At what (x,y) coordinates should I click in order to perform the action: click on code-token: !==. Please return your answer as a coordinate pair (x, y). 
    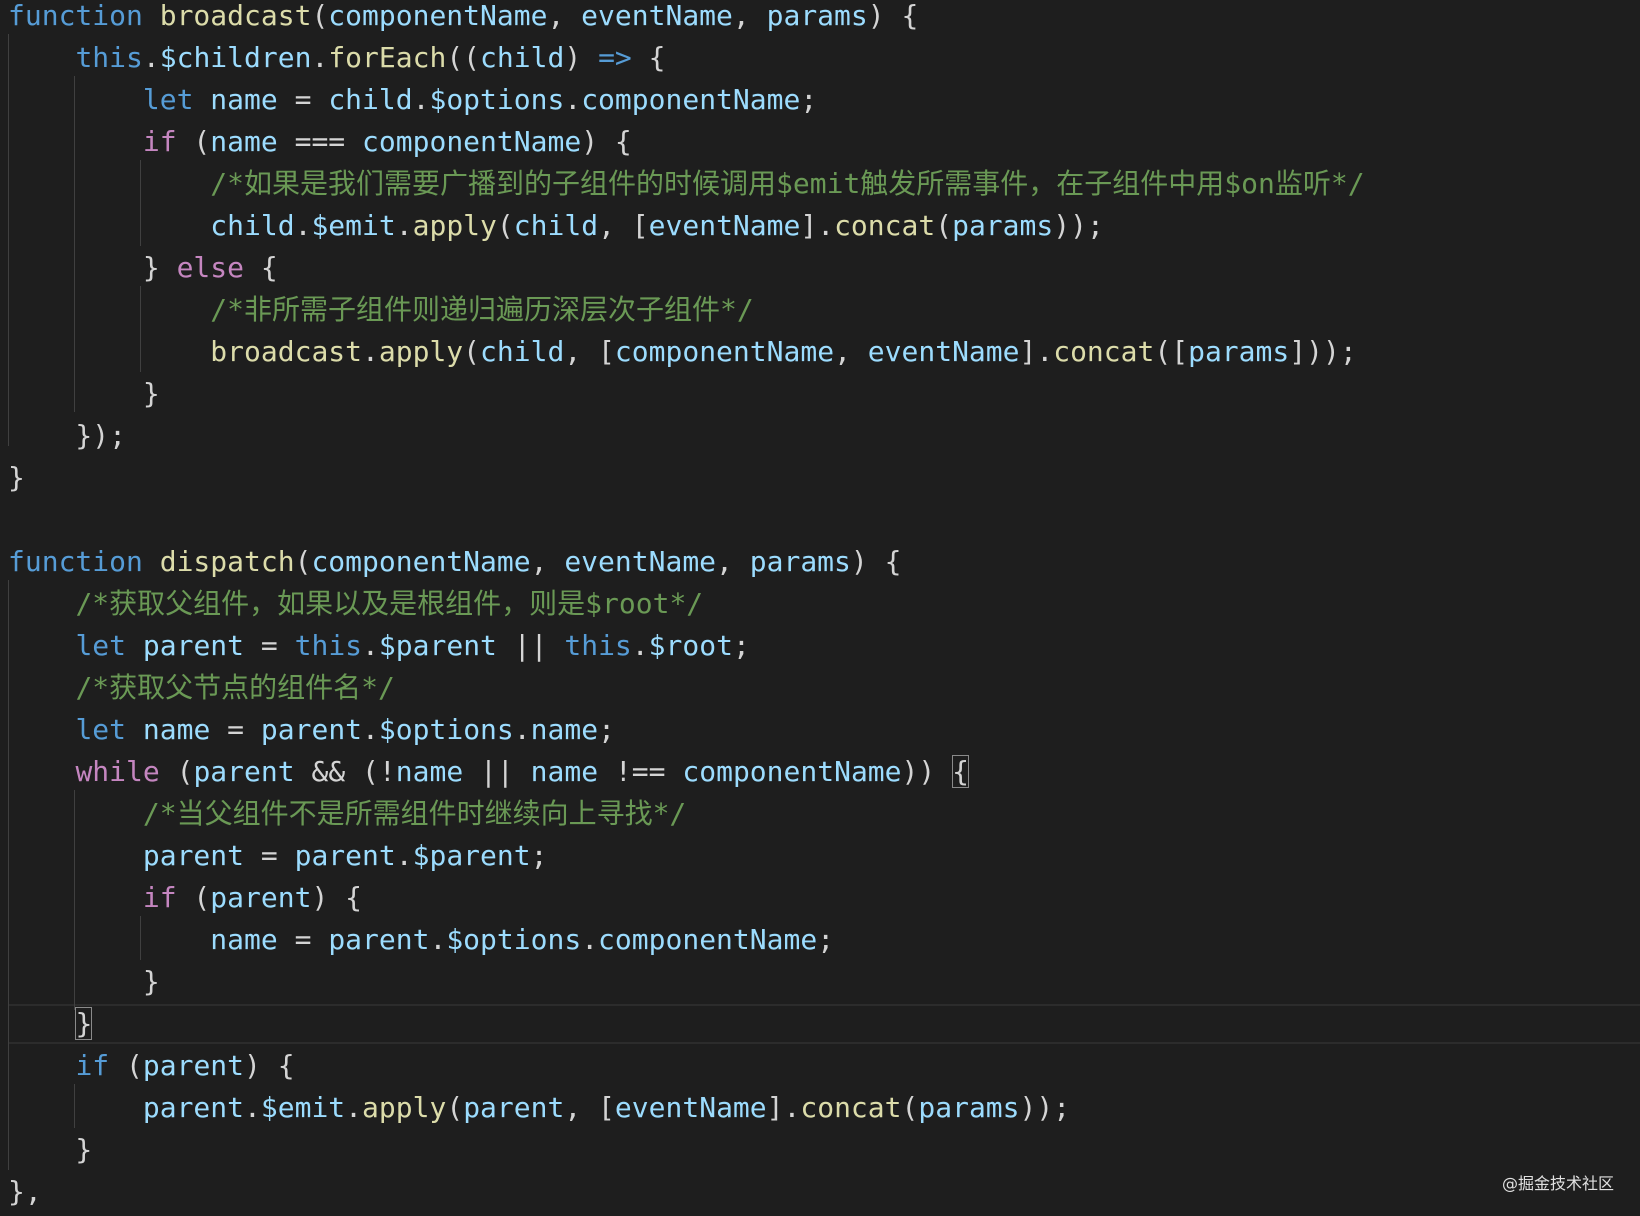
    Looking at the image, I should click on (640, 771).